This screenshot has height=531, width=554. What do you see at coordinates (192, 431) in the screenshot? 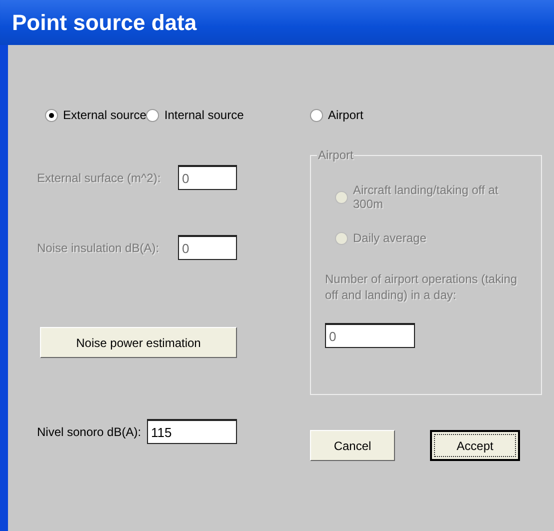
I see `input-field: 115` at bounding box center [192, 431].